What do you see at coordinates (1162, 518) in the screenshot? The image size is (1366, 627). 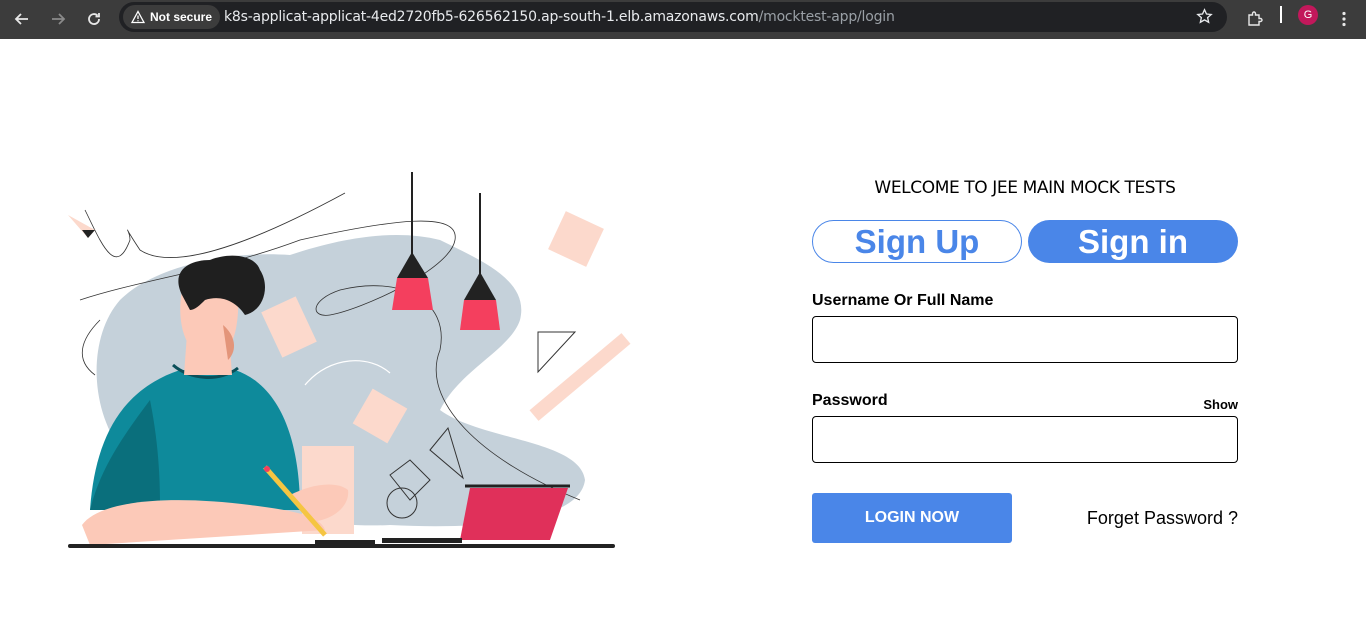 I see `forget-password-link: Forget Password ?` at bounding box center [1162, 518].